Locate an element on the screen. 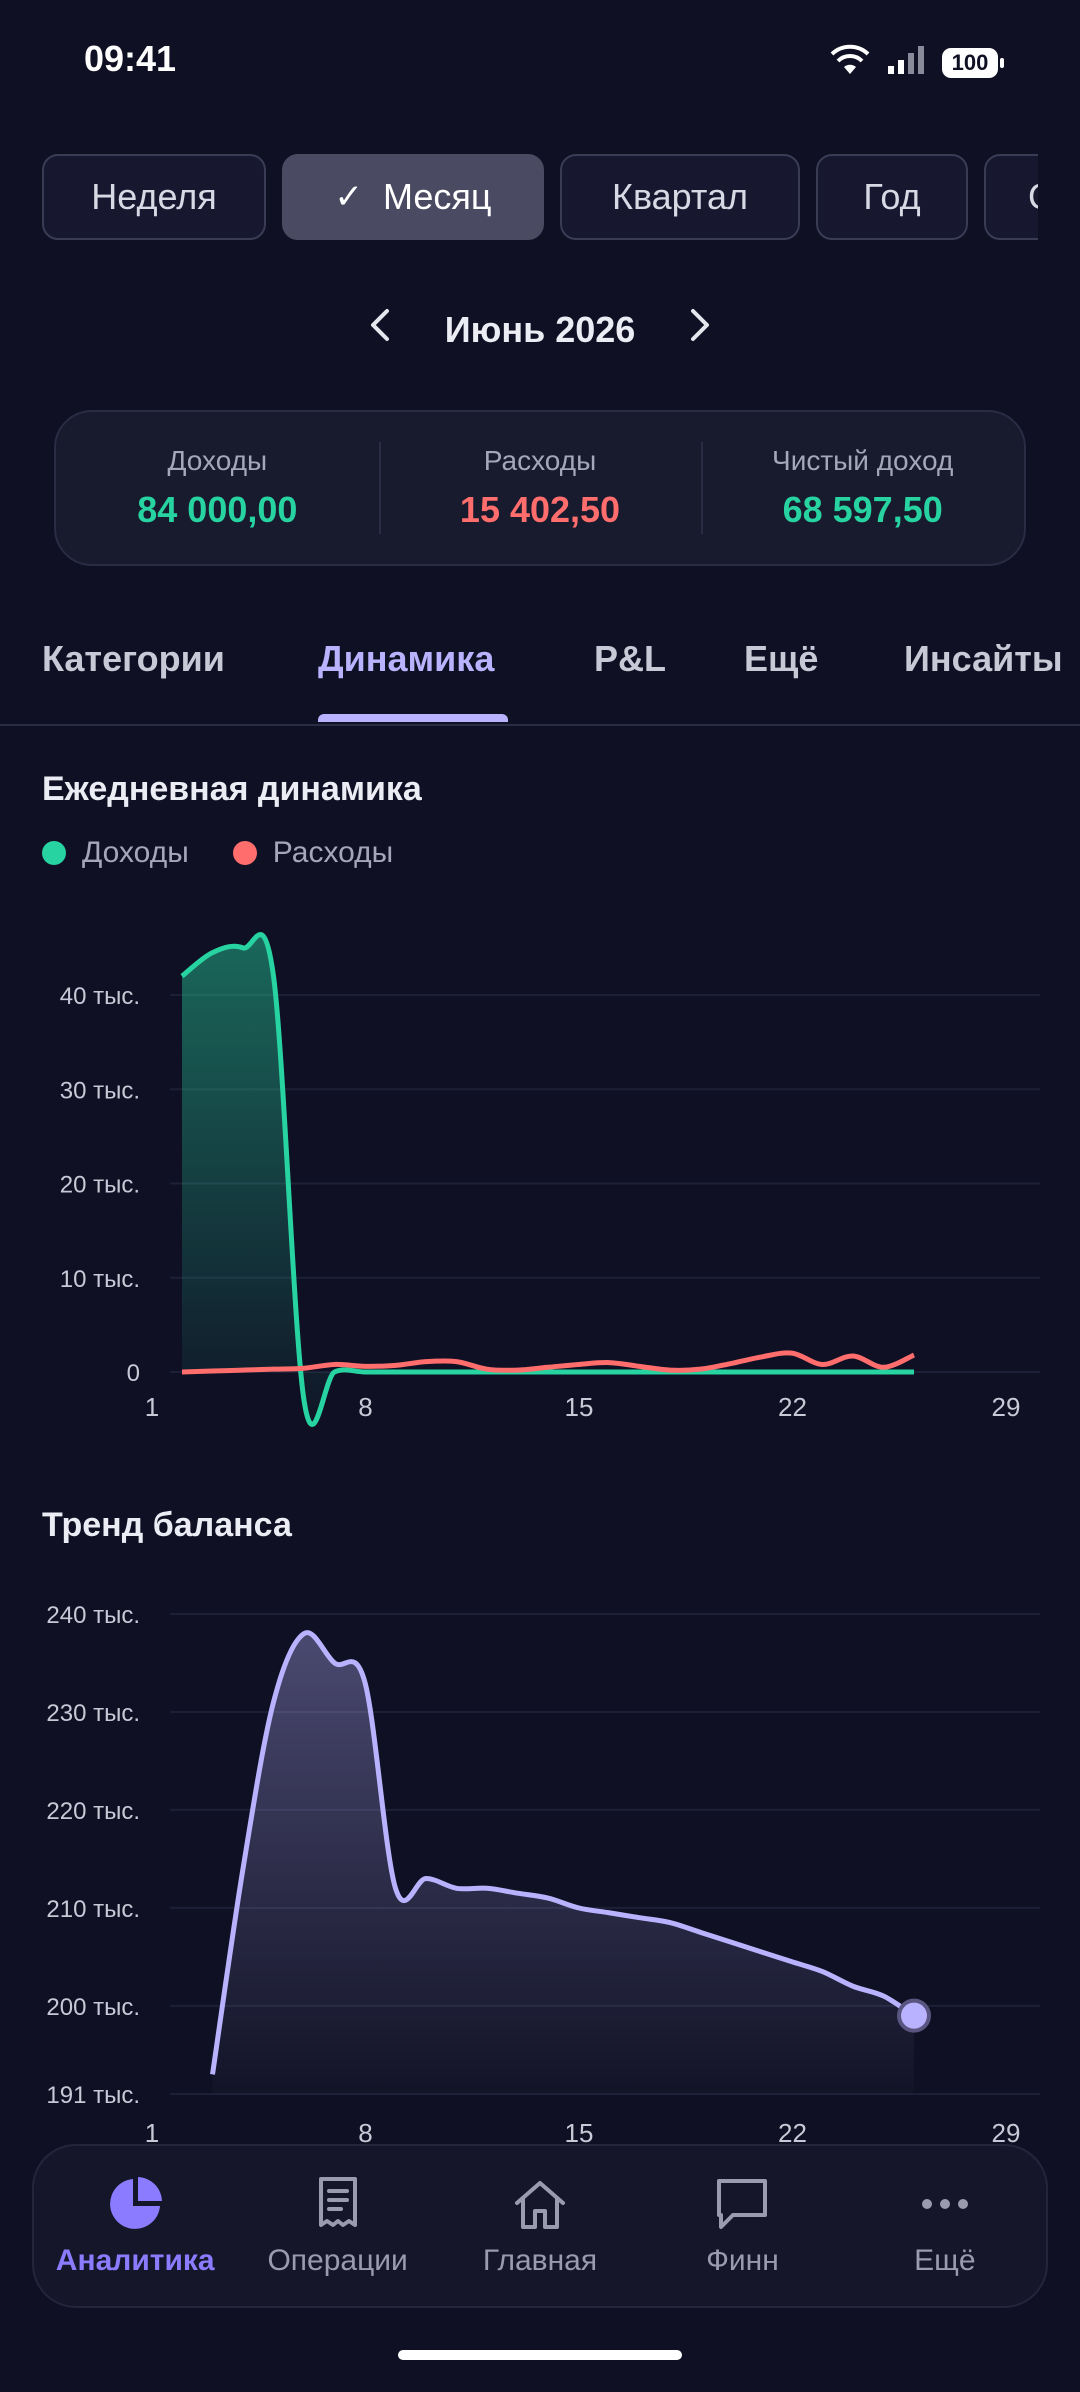  daily-chart-title: Ежедневная динамика is located at coordinates (232, 789).